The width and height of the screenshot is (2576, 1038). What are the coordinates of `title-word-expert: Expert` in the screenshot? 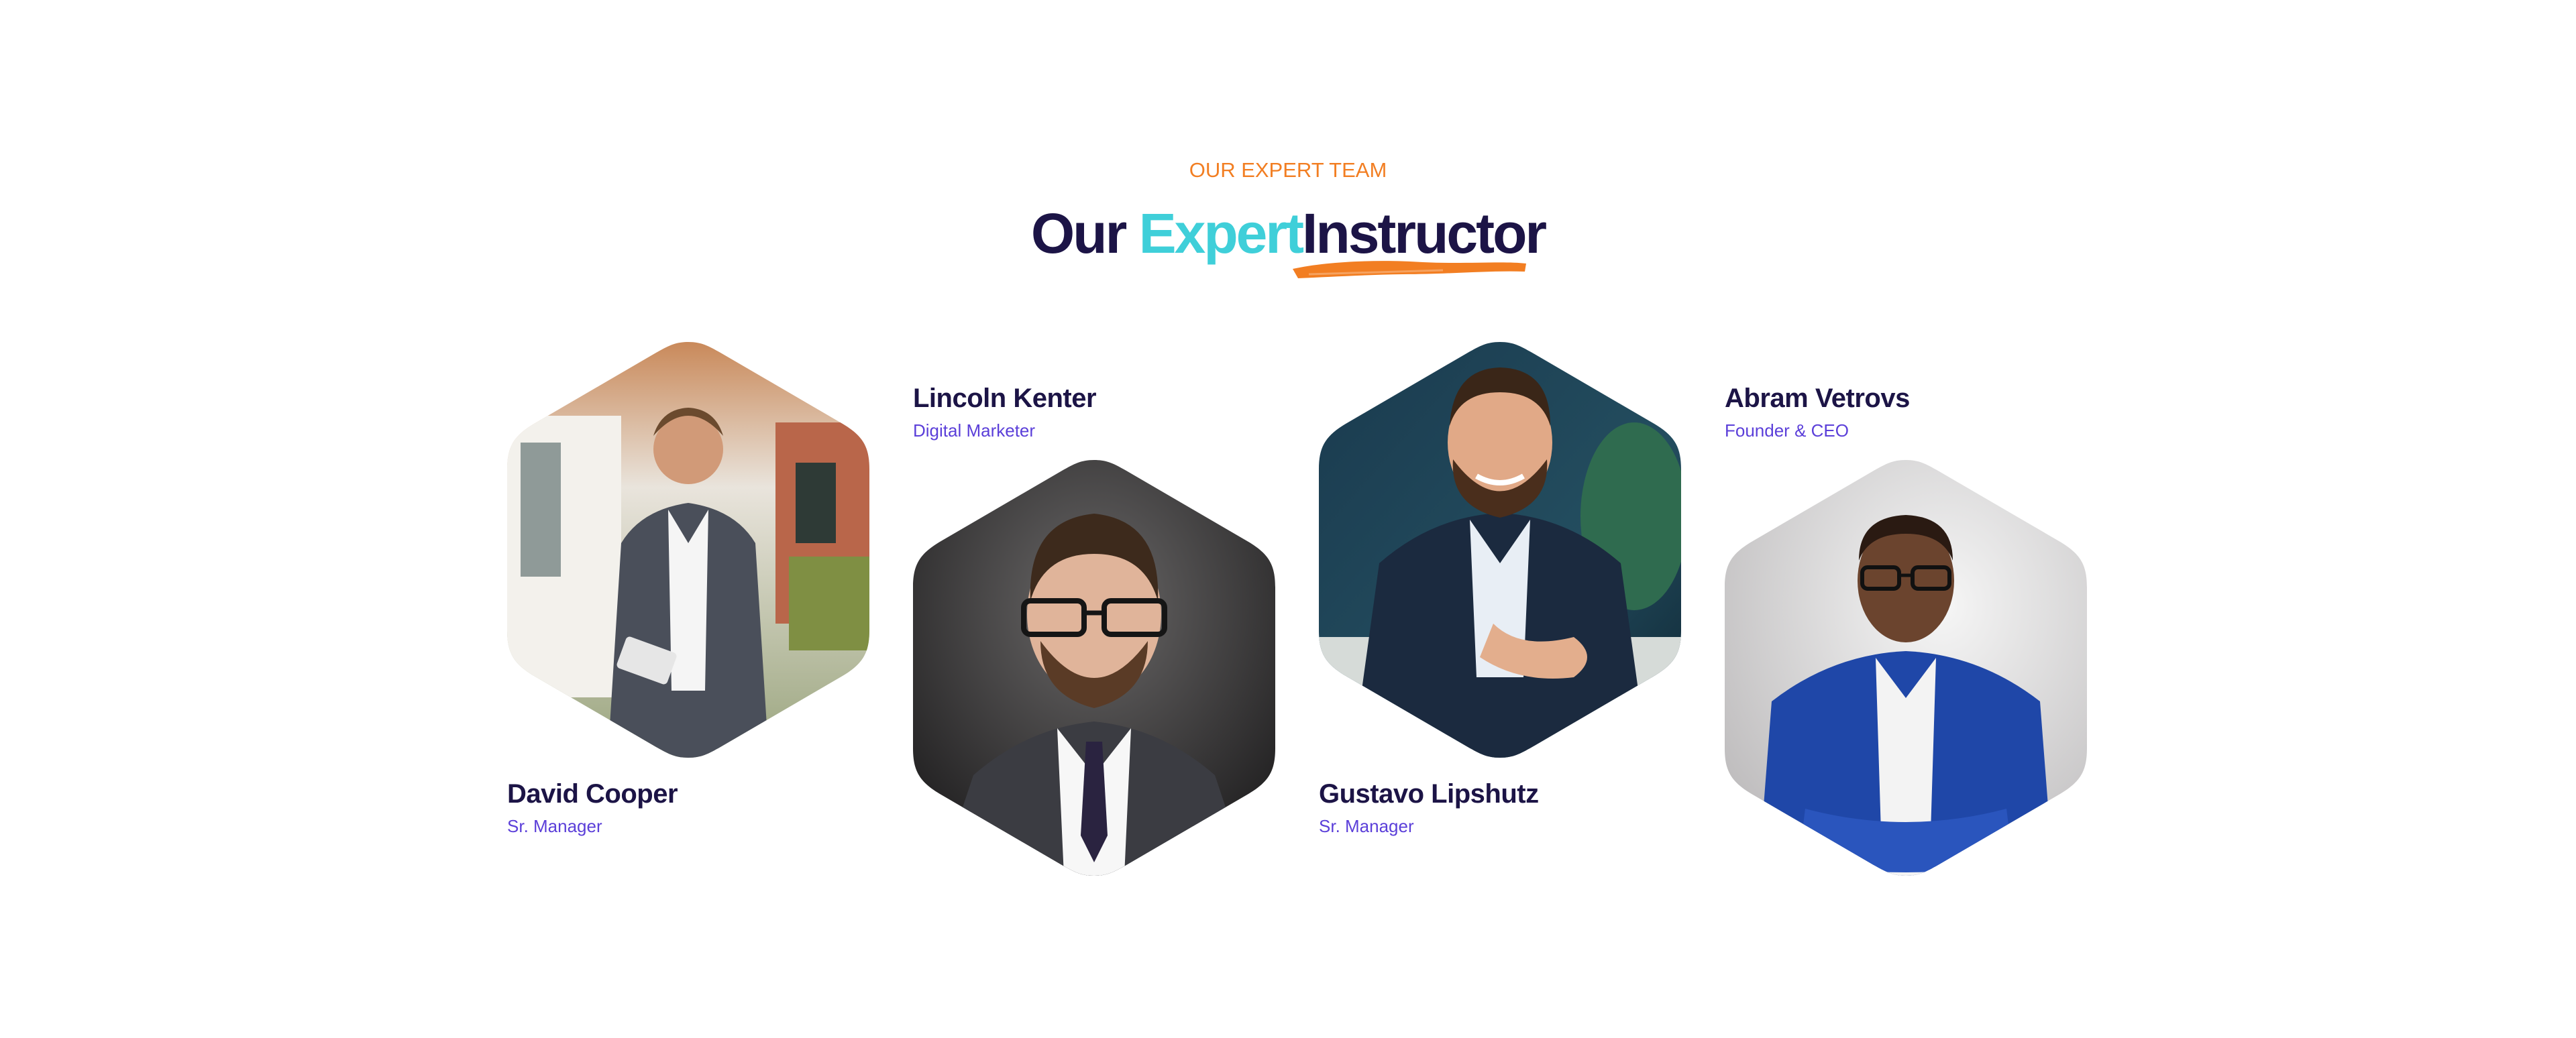 It's located at (1221, 233).